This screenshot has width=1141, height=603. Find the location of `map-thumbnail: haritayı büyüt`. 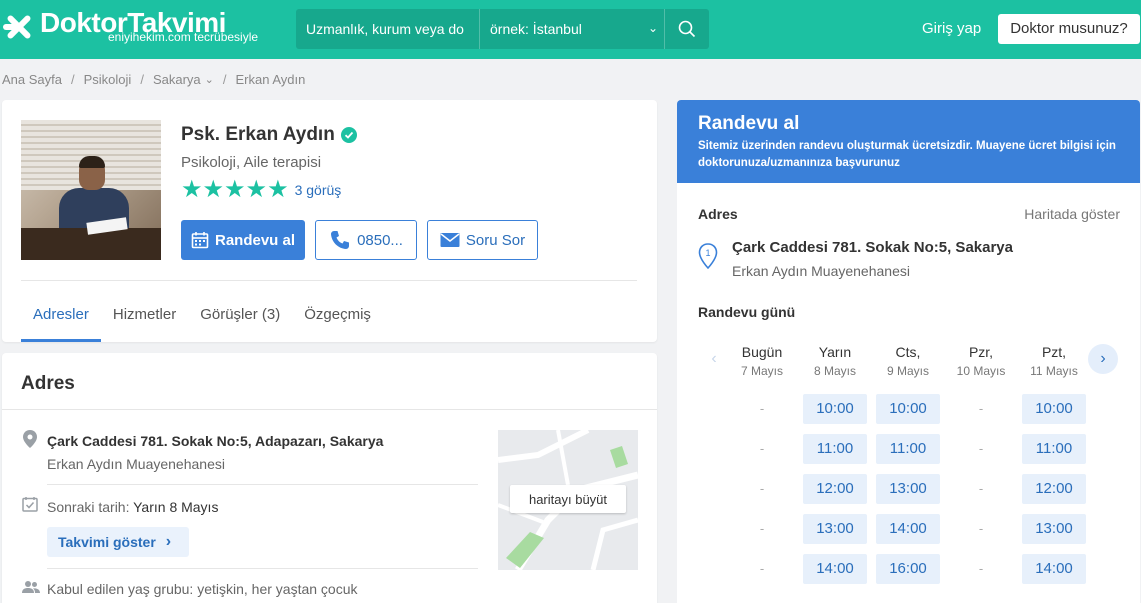

map-thumbnail: haritayı büyüt is located at coordinates (568, 500).